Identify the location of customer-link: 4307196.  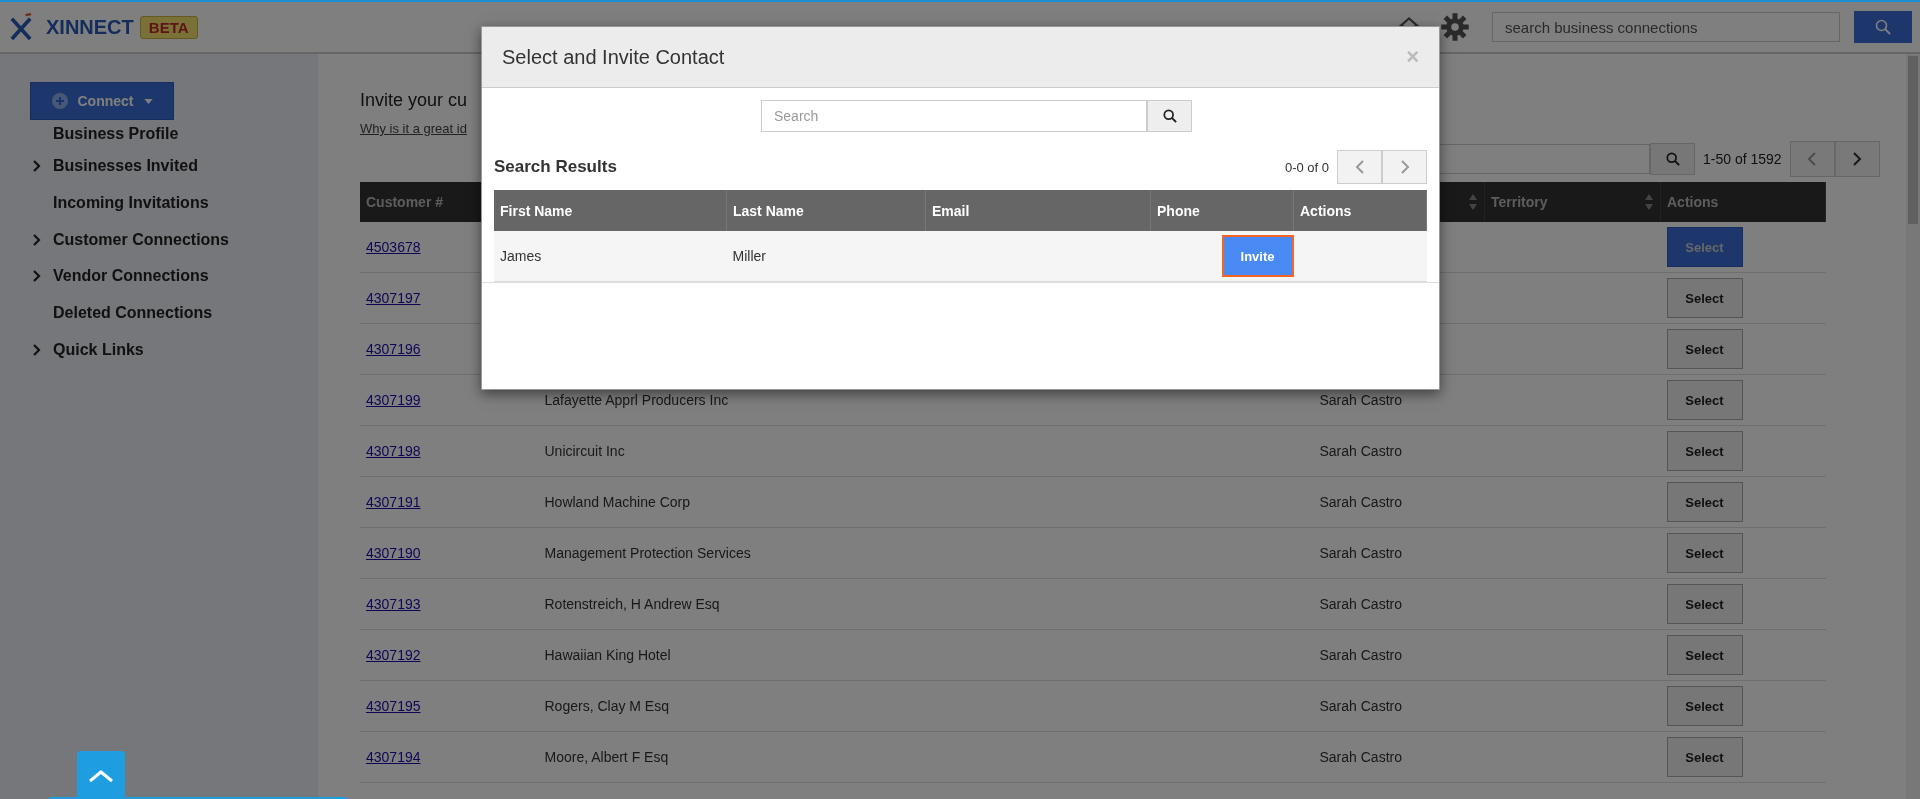
(393, 349).